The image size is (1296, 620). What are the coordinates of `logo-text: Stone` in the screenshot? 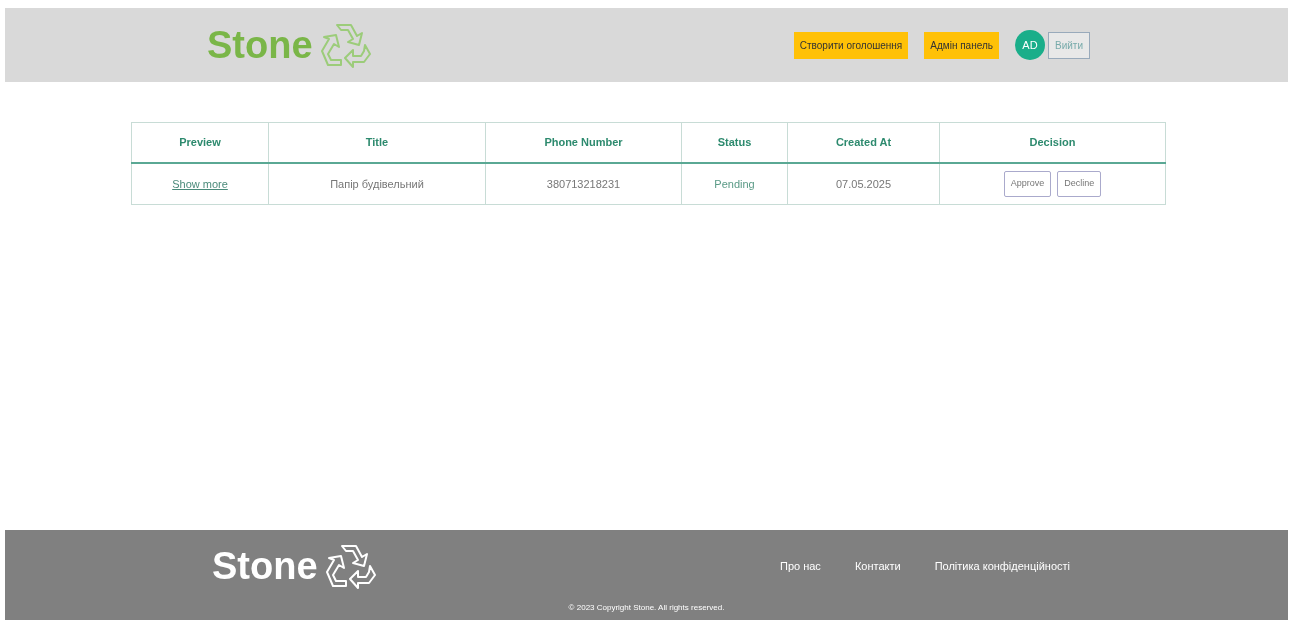 It's located at (260, 45).